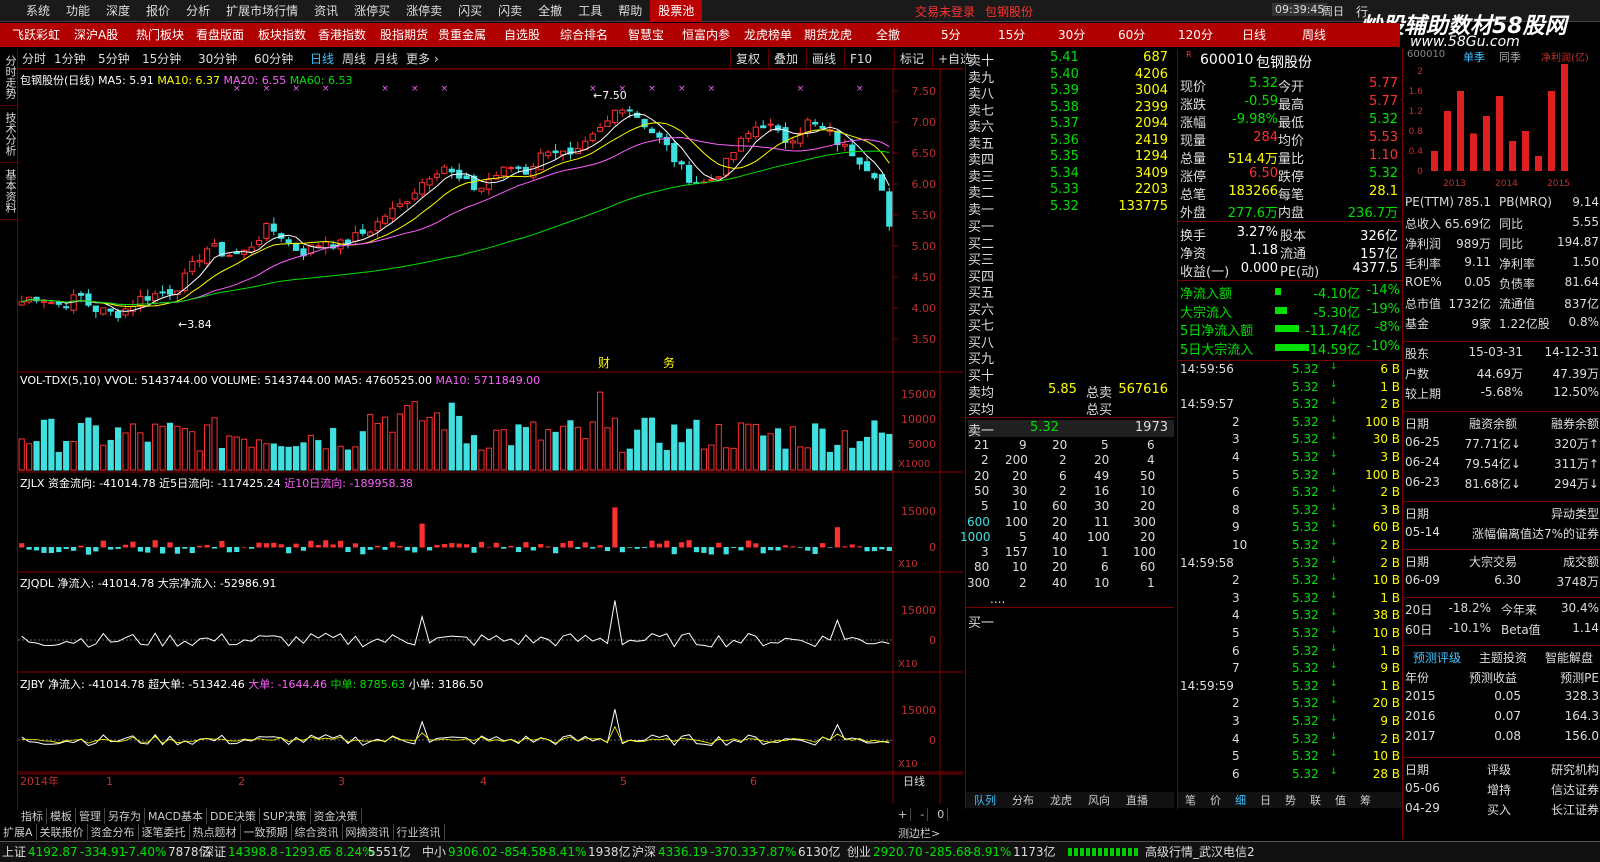 Image resolution: width=1600 pixels, height=862 pixels. What do you see at coordinates (14, 852) in the screenshot?
I see `index-name: 上证` at bounding box center [14, 852].